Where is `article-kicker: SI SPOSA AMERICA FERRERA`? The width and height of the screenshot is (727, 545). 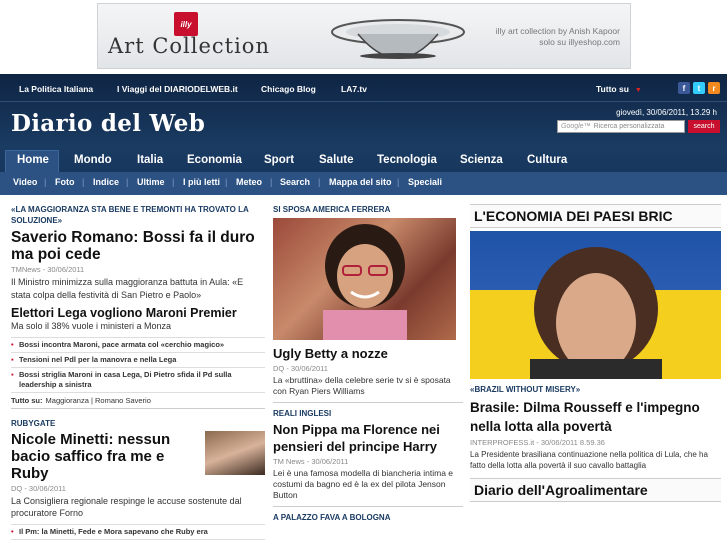 article-kicker: SI SPOSA AMERICA FERRERA is located at coordinates (332, 209).